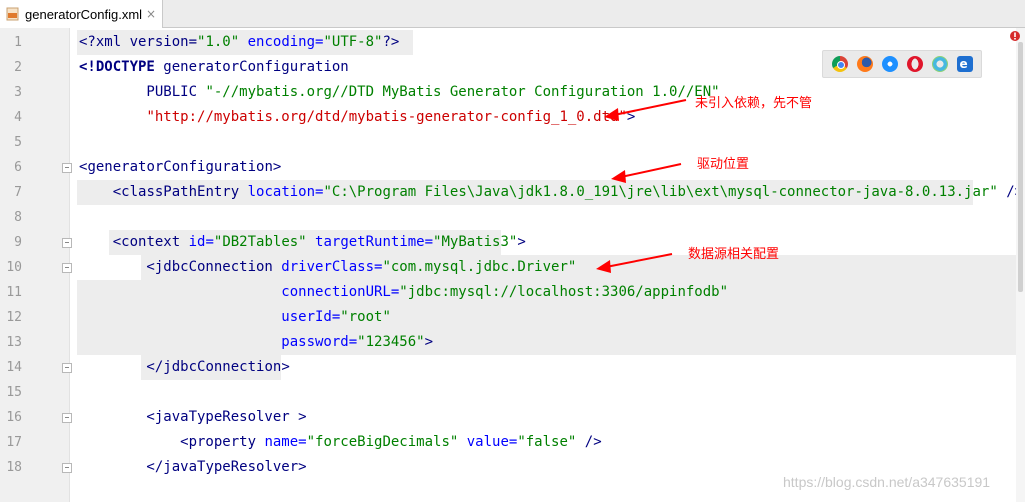 This screenshot has width=1025, height=502. Describe the element at coordinates (14, 392) in the screenshot. I see `line-number: 15` at that location.